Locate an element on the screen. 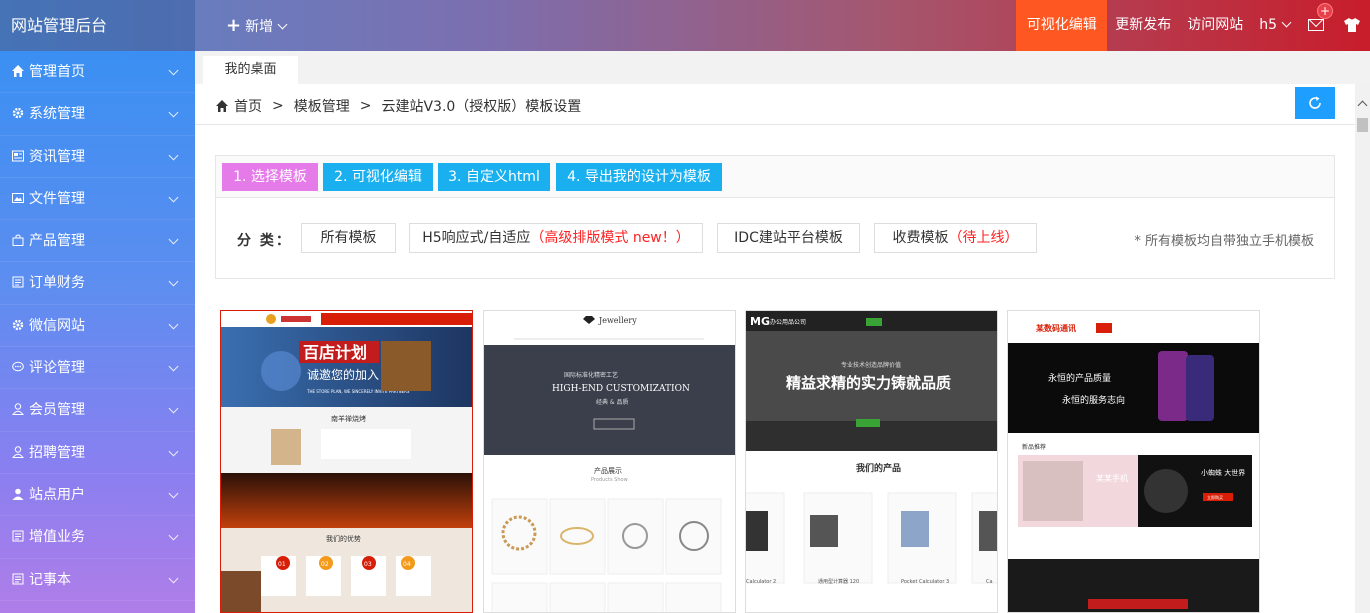 The width and height of the screenshot is (1370, 613). mail-badge: + is located at coordinates (1325, 11).